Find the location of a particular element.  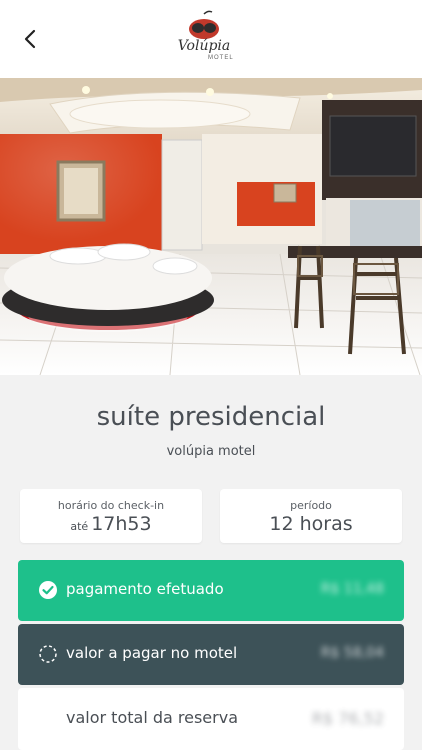

back-button is located at coordinates (30, 39).